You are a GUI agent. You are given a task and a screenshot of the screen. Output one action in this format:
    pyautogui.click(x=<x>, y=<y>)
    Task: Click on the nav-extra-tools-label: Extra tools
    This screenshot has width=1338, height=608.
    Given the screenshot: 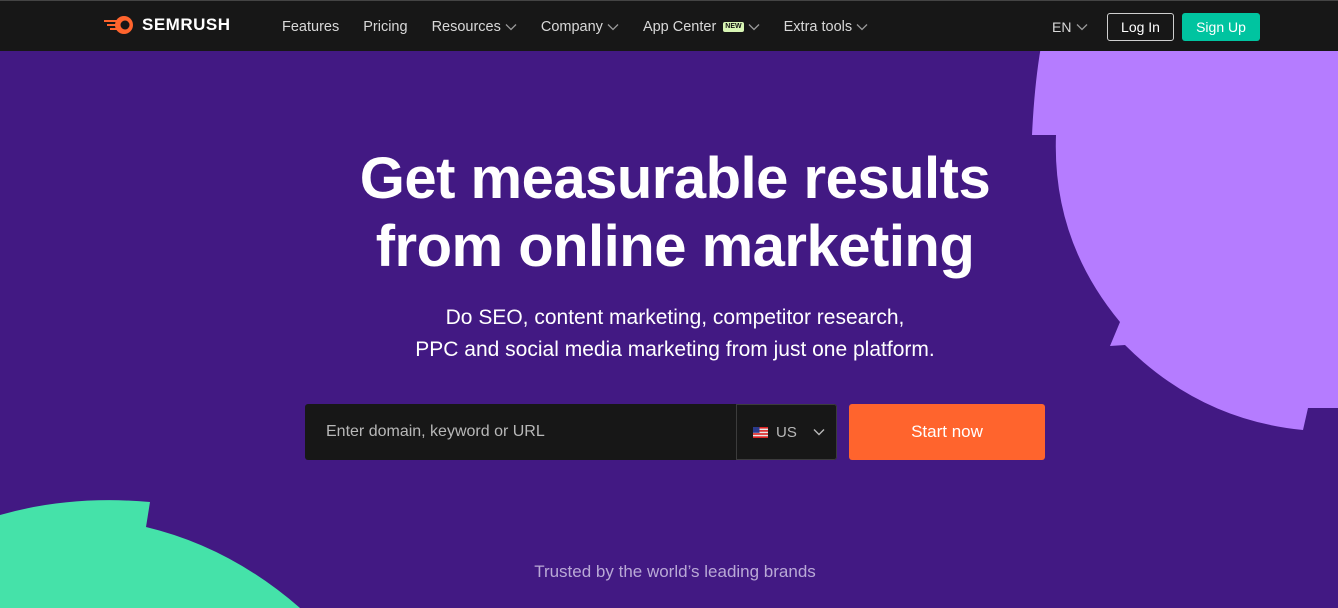 What is the action you would take?
    pyautogui.click(x=818, y=26)
    